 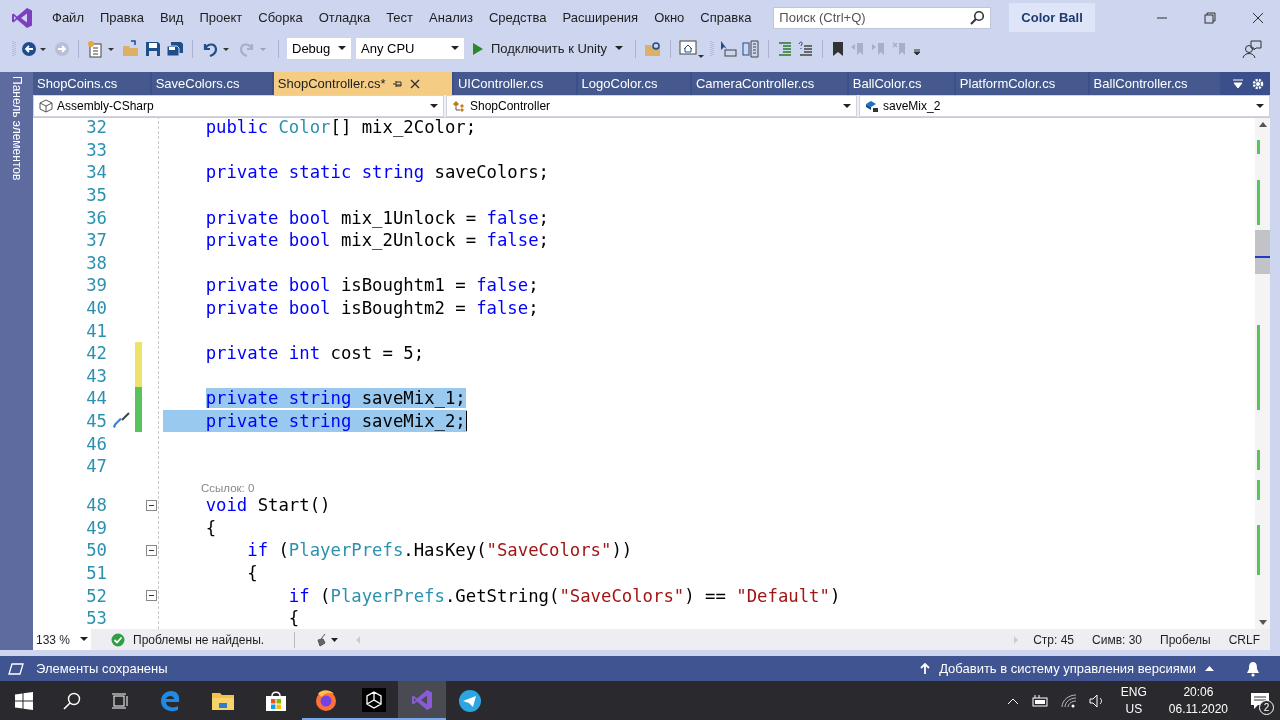 I want to click on task-view-icon, so click(x=120, y=700).